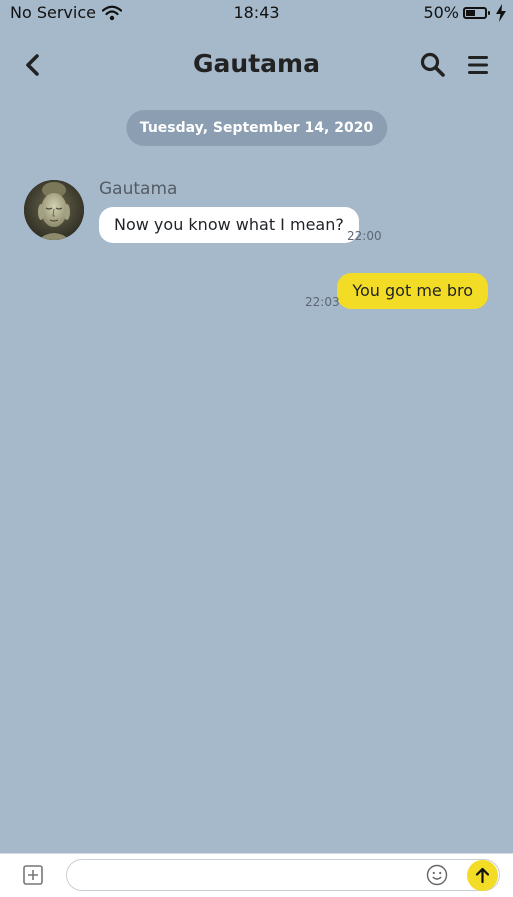  Describe the element at coordinates (441, 12) in the screenshot. I see `battery-percent: 50%` at that location.